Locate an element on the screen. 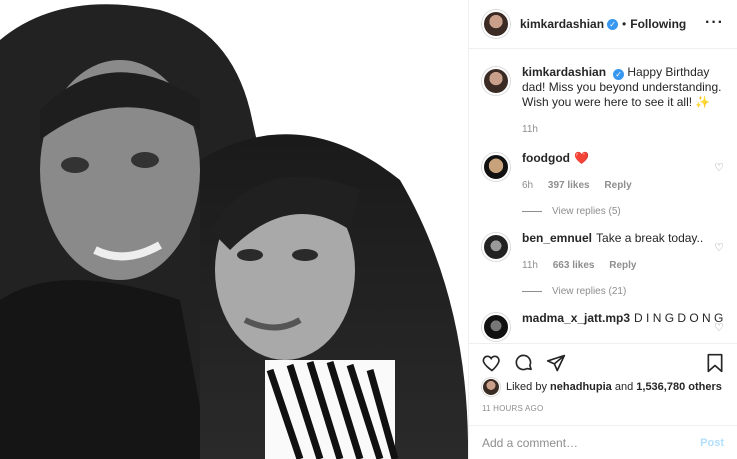  liker-username: nehadhupia is located at coordinates (581, 387).